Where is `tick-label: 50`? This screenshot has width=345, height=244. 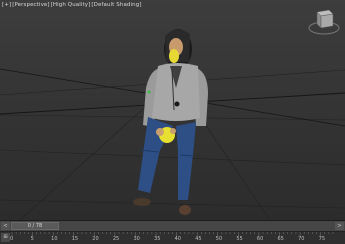
tick-label: 50 is located at coordinates (219, 239).